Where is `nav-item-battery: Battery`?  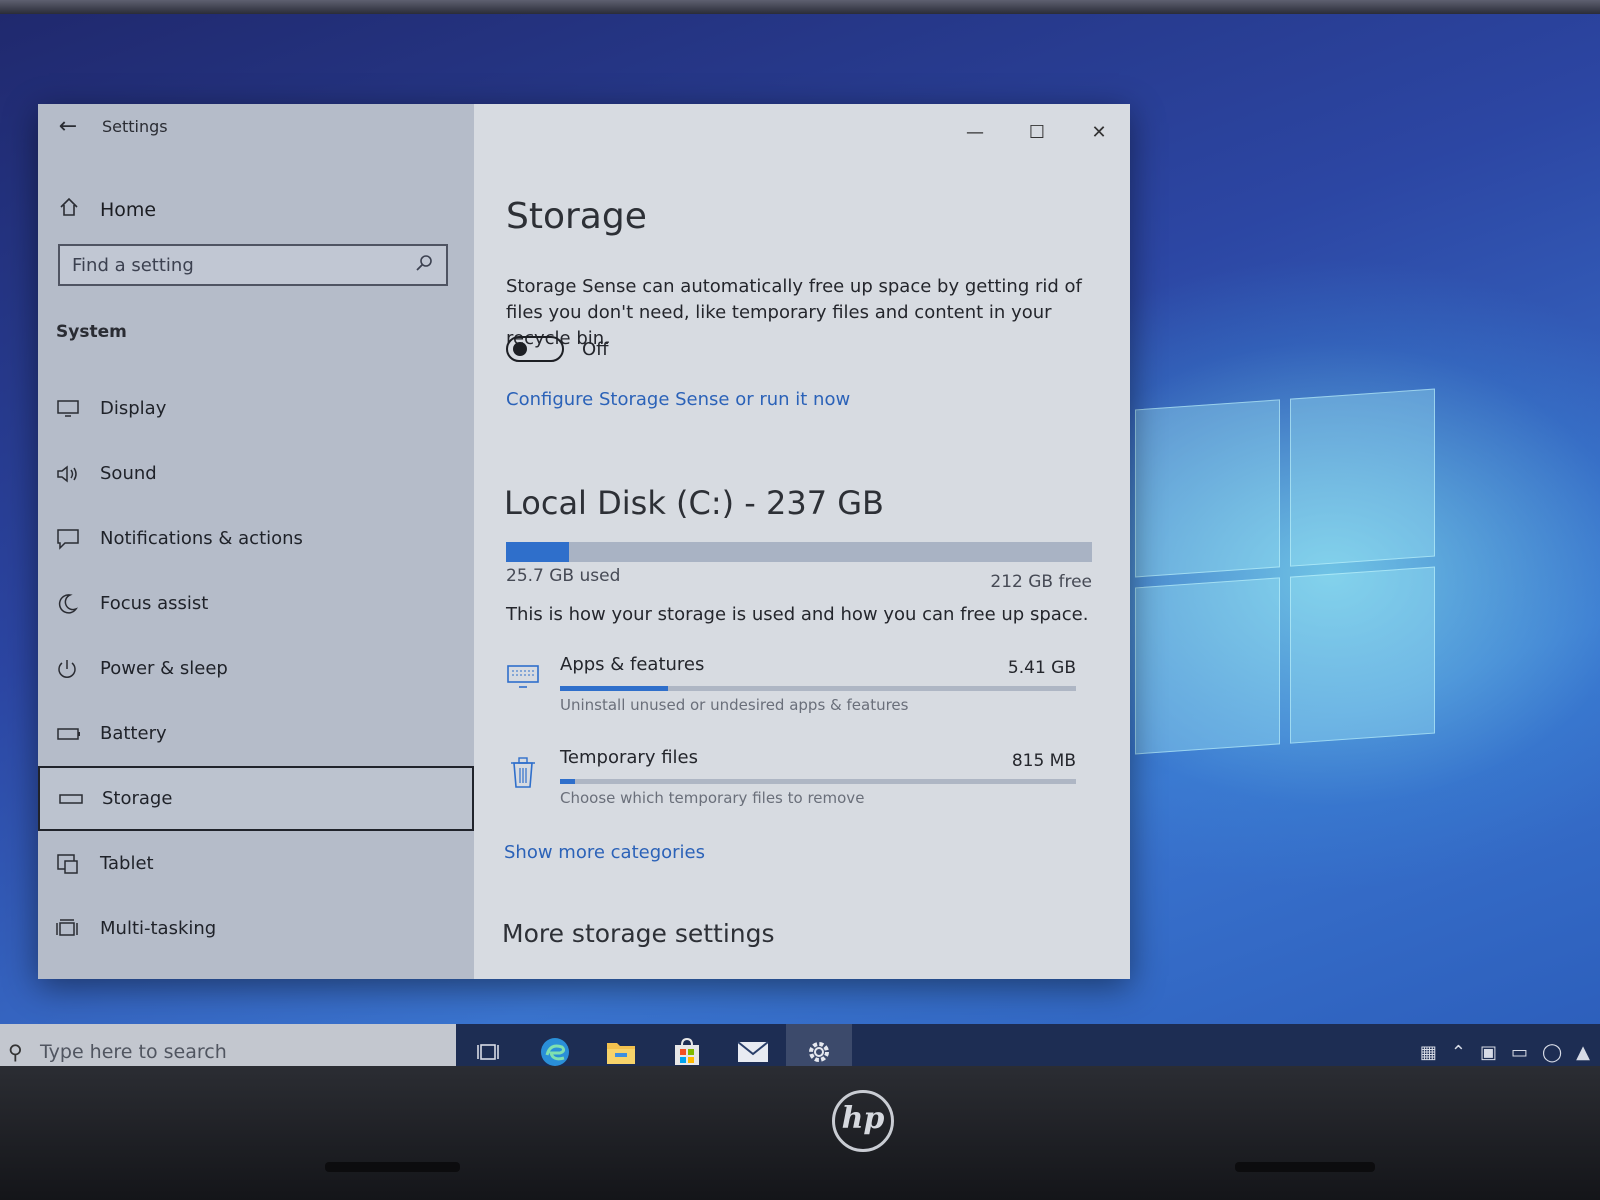 nav-item-battery: Battery is located at coordinates (256, 733).